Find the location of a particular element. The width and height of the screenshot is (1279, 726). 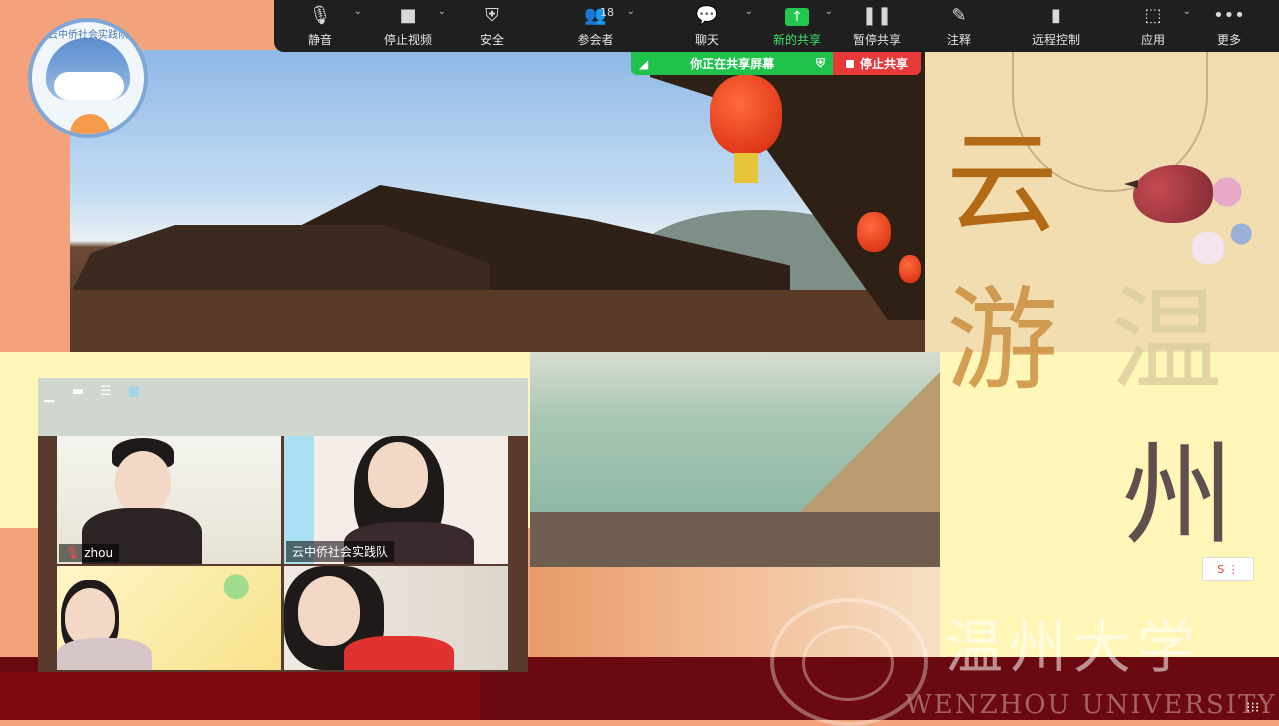

boat is located at coordinates (870, 442).